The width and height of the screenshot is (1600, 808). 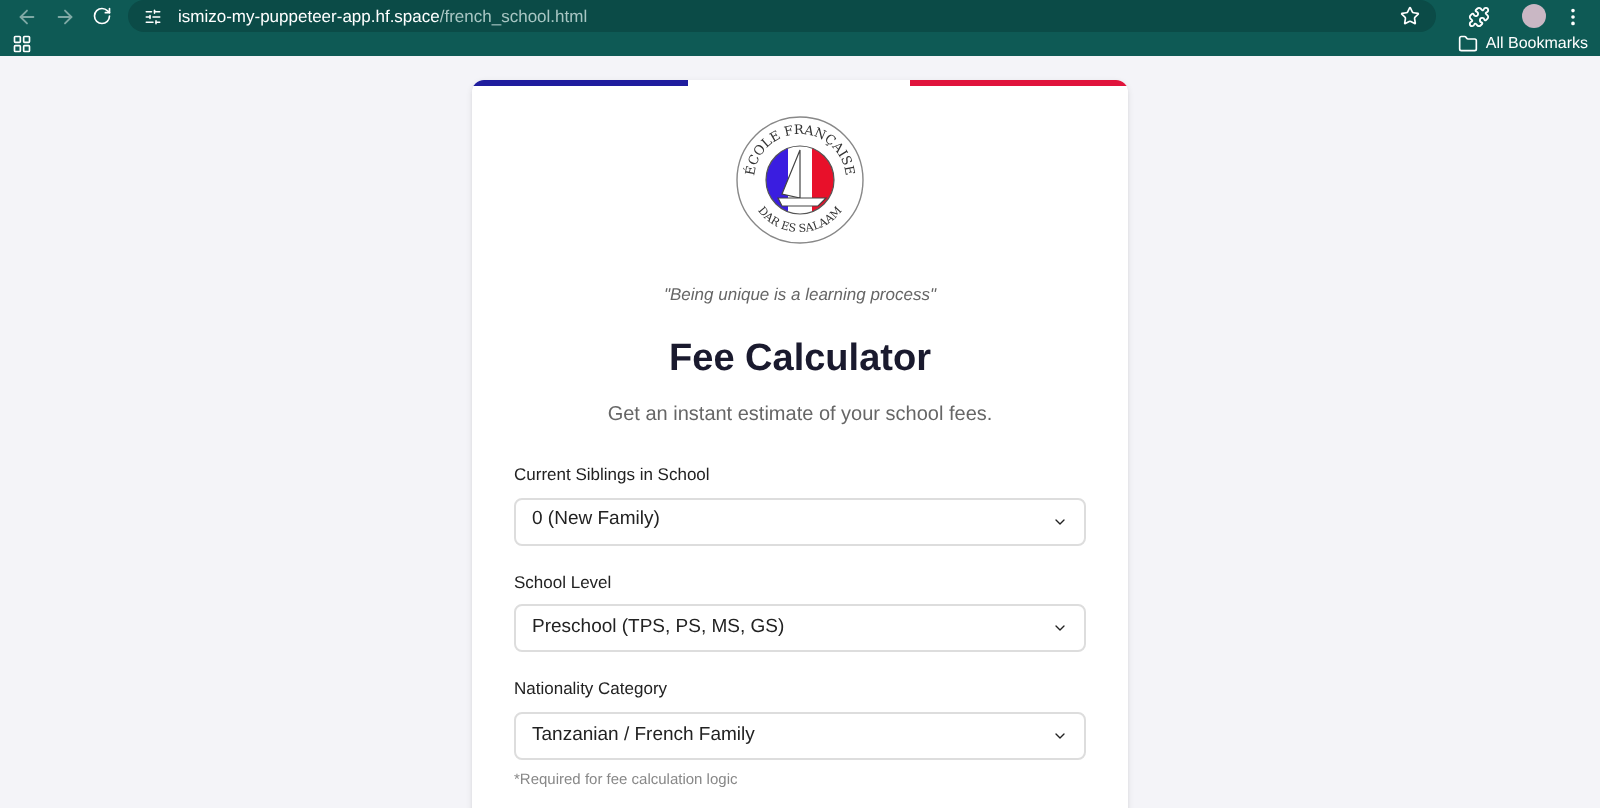 I want to click on reload-icon, so click(x=102, y=16).